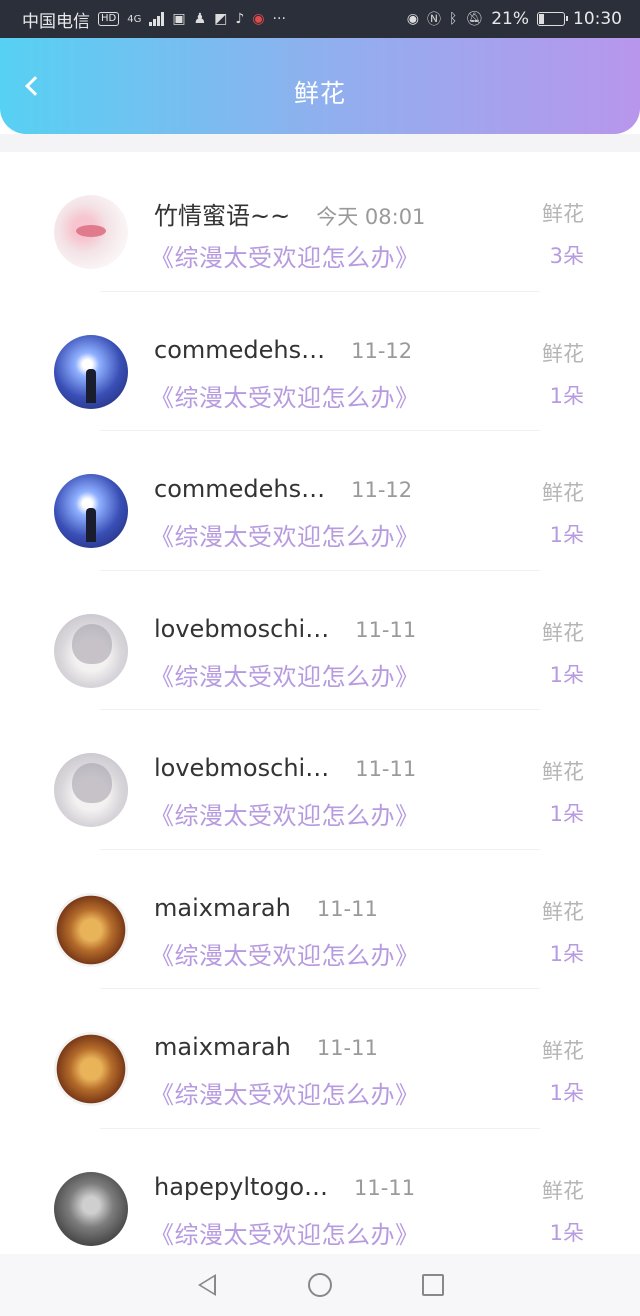 Image resolution: width=640 pixels, height=1316 pixels. I want to click on section-spacer, so click(320, 143).